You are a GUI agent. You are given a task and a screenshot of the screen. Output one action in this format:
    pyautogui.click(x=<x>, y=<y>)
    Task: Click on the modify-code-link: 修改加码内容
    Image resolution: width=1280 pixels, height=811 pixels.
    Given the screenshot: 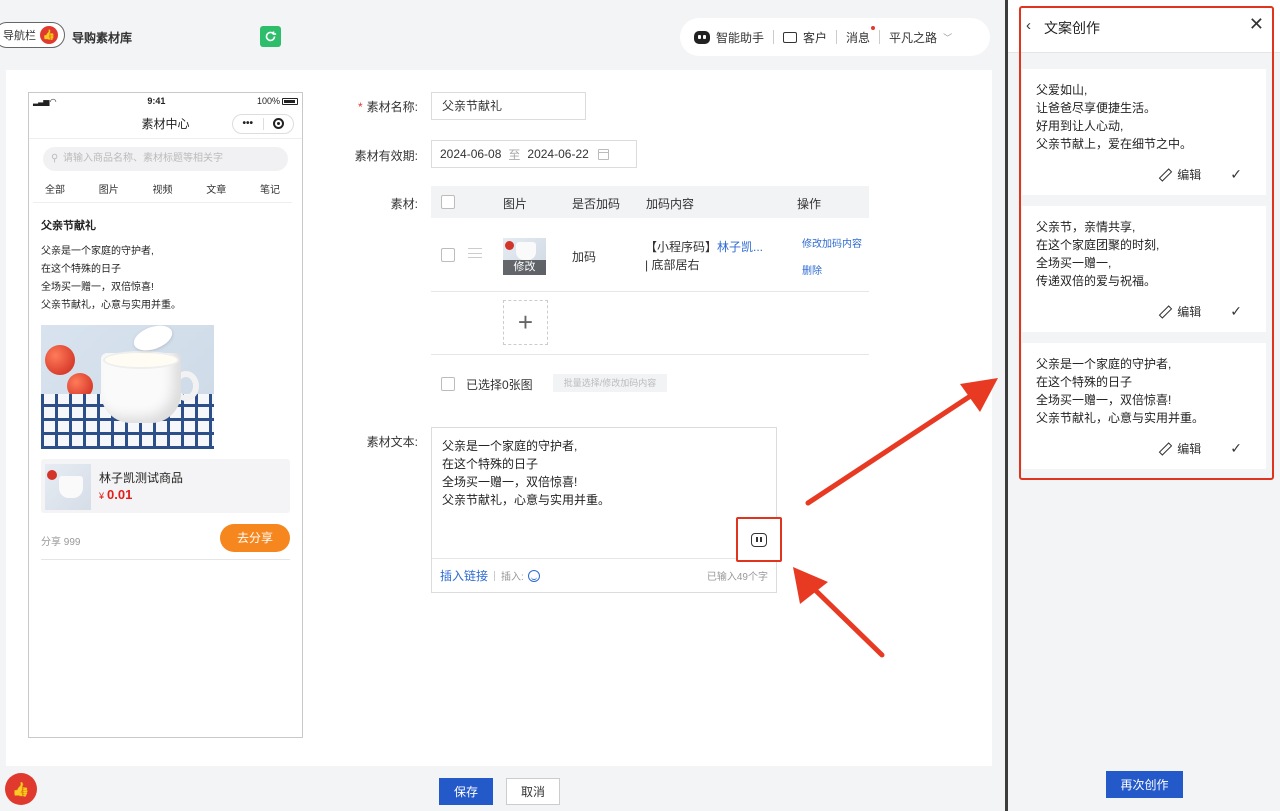 What is the action you would take?
    pyautogui.click(x=832, y=242)
    